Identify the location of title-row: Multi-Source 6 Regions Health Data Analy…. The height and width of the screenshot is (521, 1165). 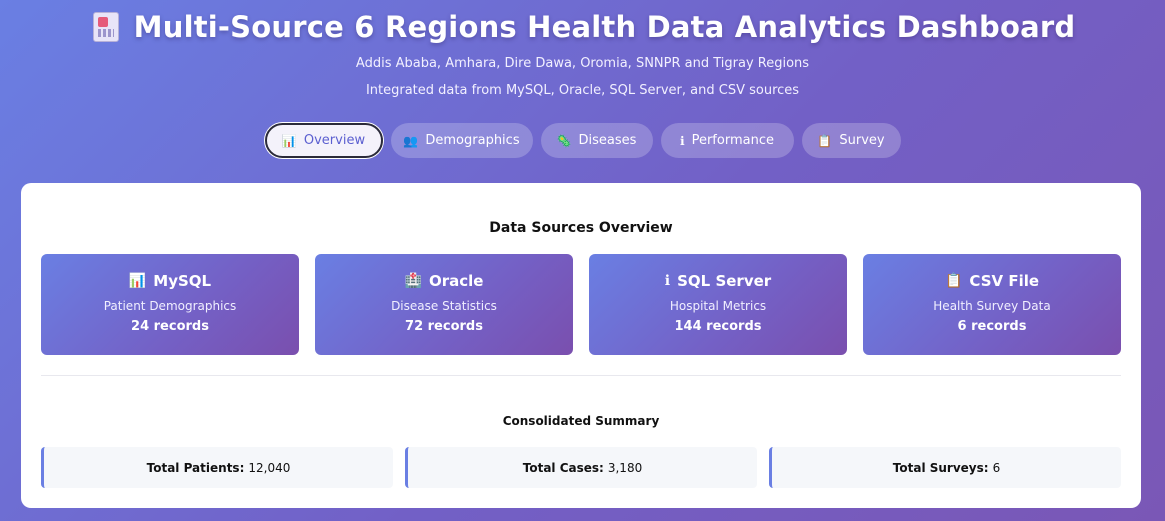
(582, 27).